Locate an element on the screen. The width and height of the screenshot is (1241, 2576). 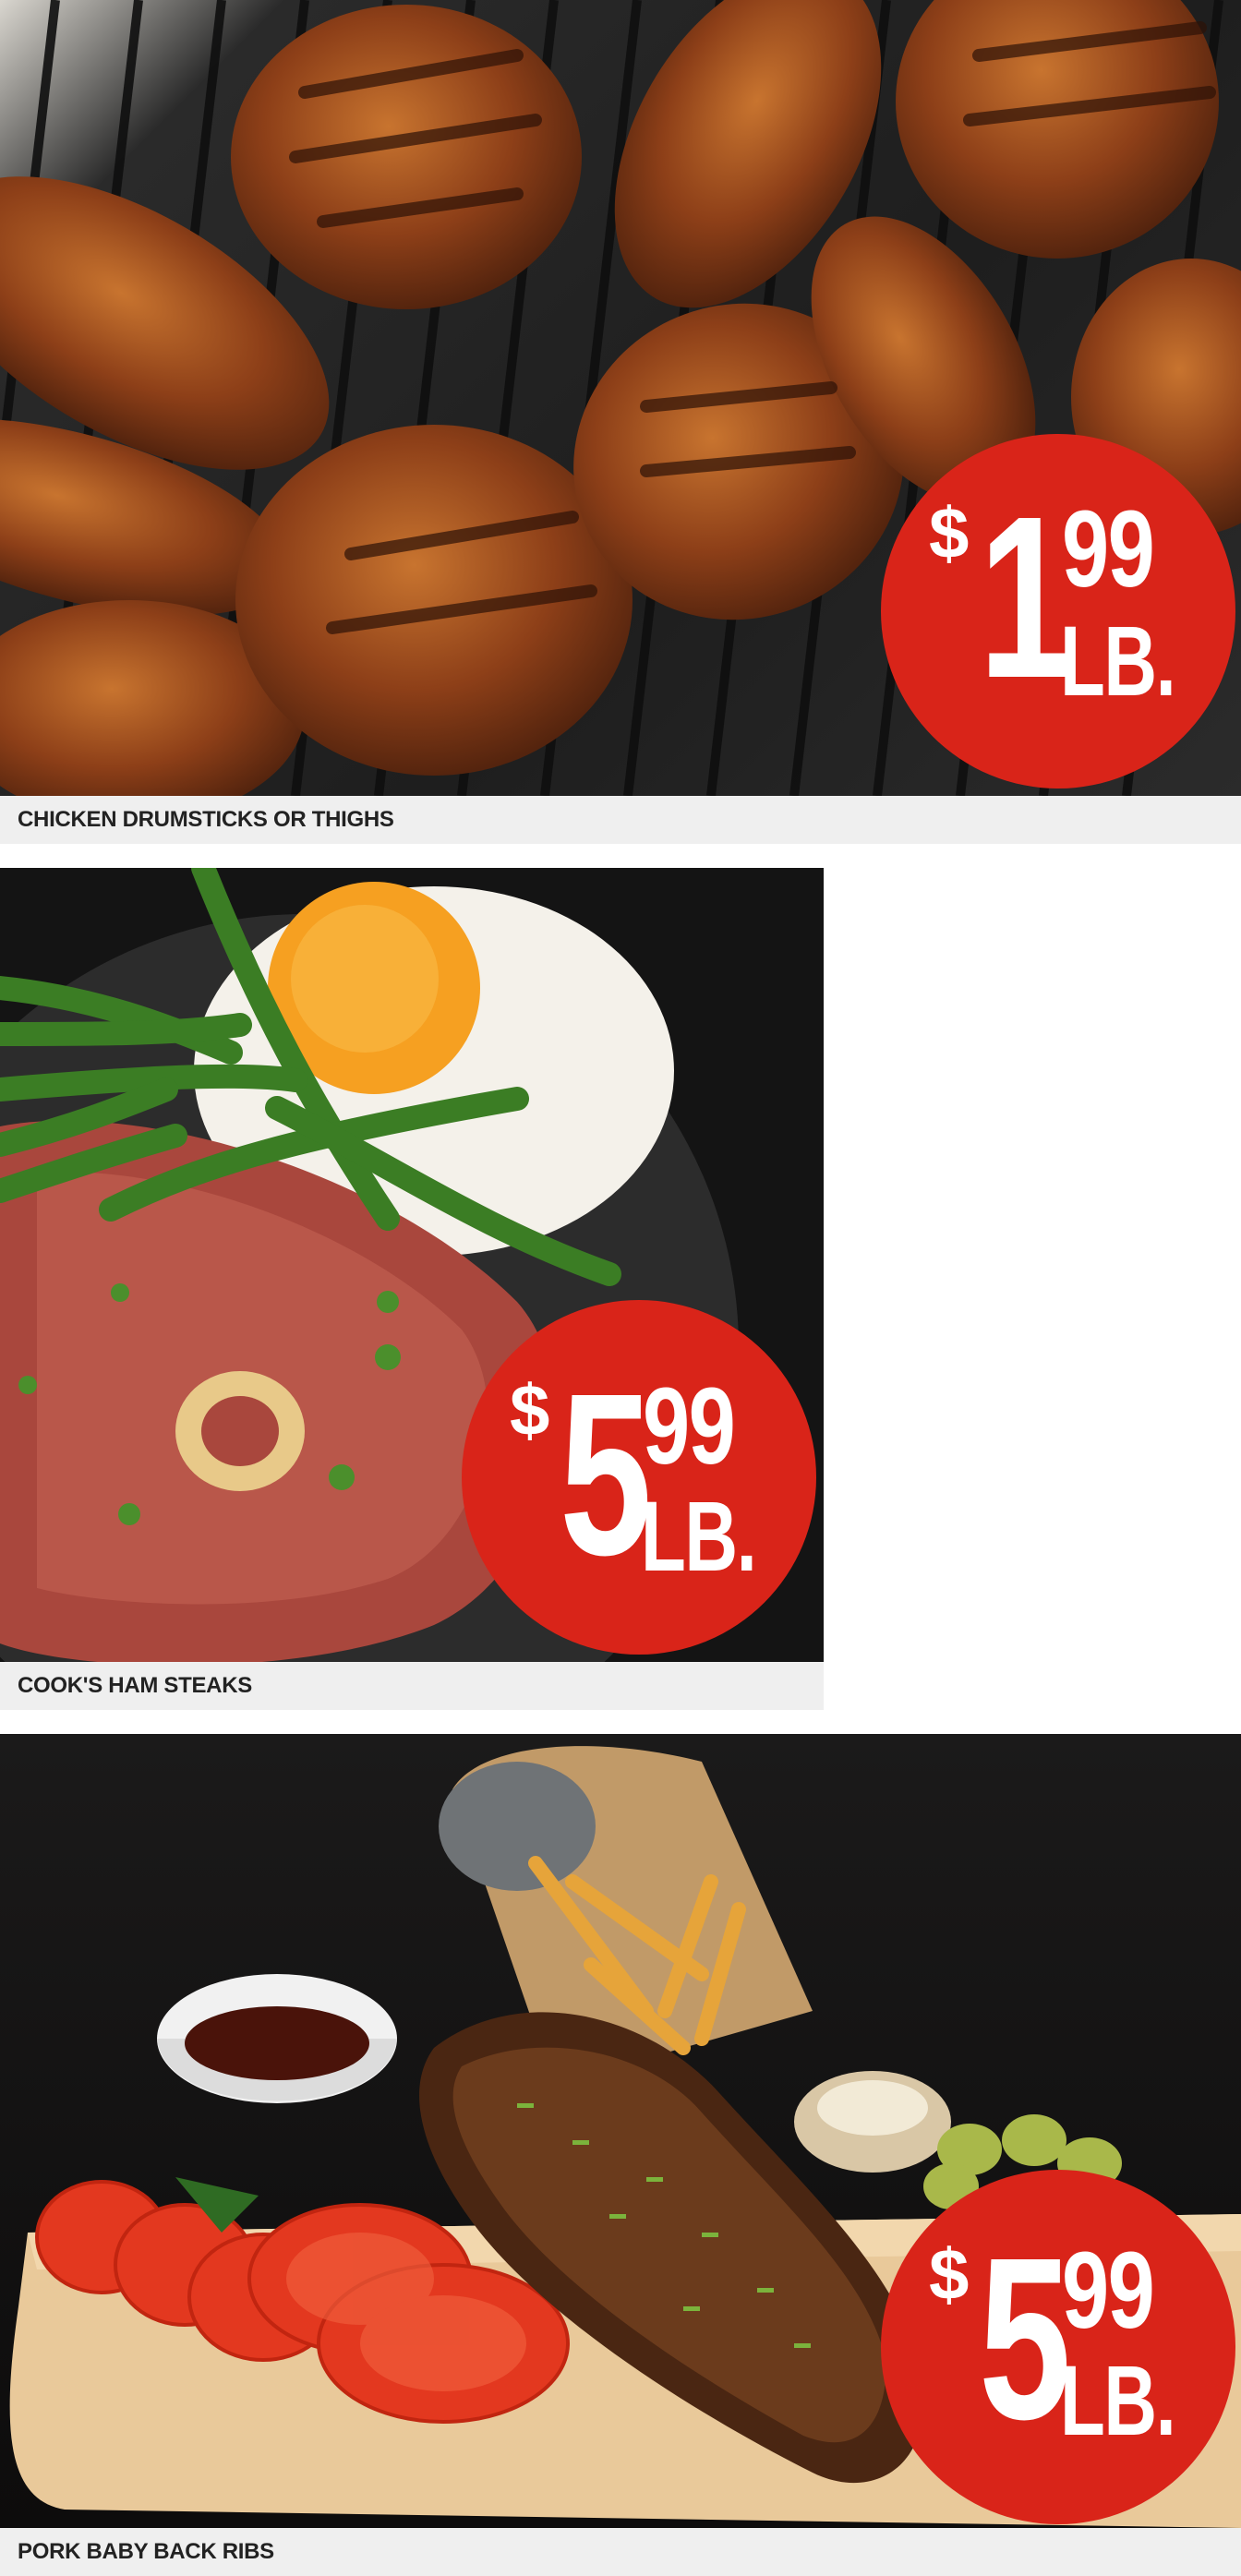
price-badge: $ 1 99 LB. is located at coordinates (1058, 611).